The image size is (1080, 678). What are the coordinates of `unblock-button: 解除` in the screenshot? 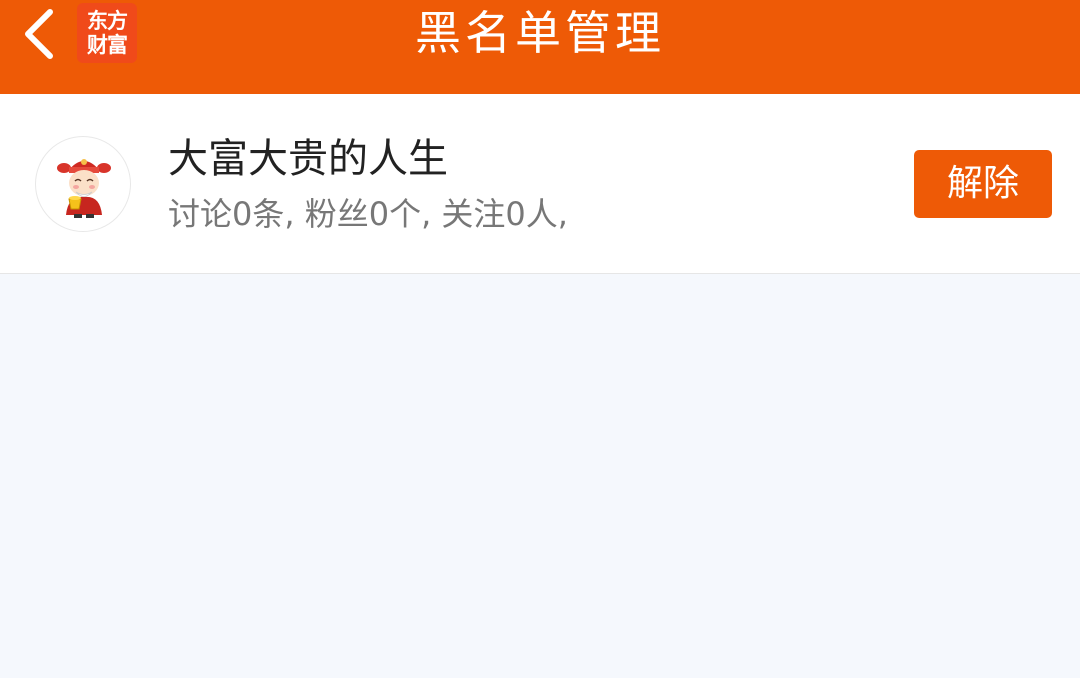 It's located at (983, 184).